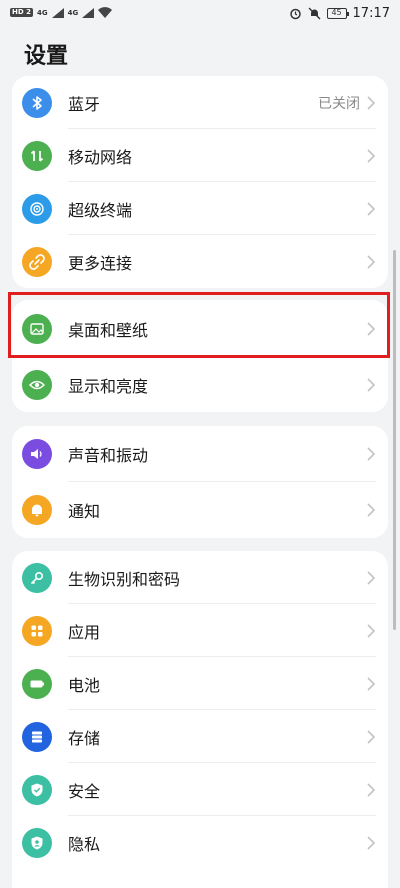 This screenshot has width=400, height=888. Describe the element at coordinates (37, 842) in the screenshot. I see `privacy-icon` at that location.